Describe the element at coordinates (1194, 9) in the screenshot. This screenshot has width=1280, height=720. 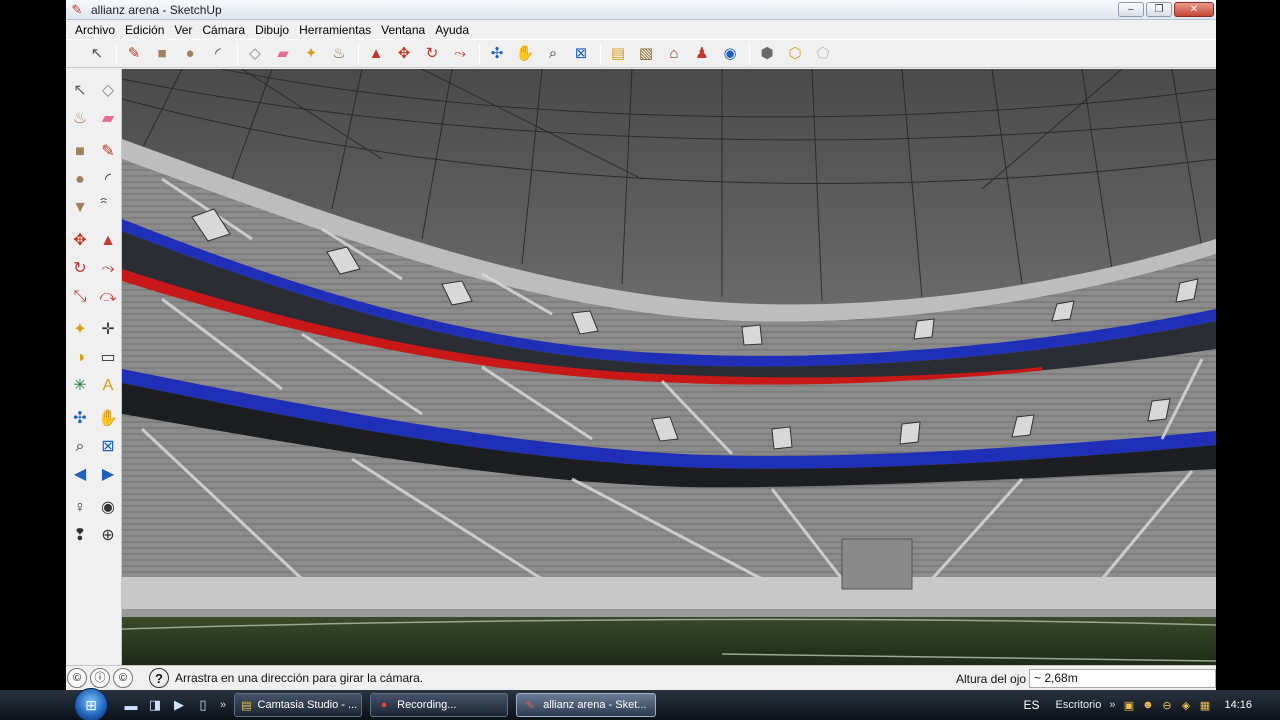
I see `close-button: ✕` at that location.